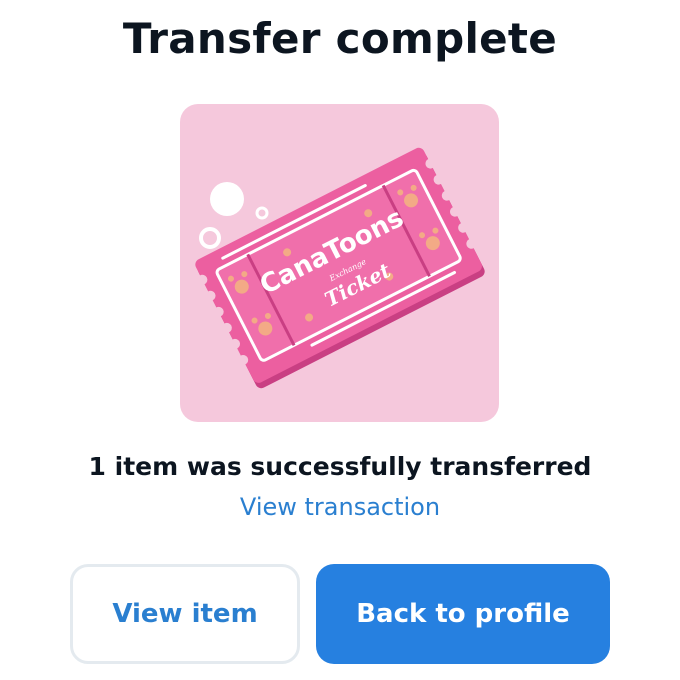 This screenshot has width=680, height=680. What do you see at coordinates (227, 199) in the screenshot?
I see `bubble-large` at bounding box center [227, 199].